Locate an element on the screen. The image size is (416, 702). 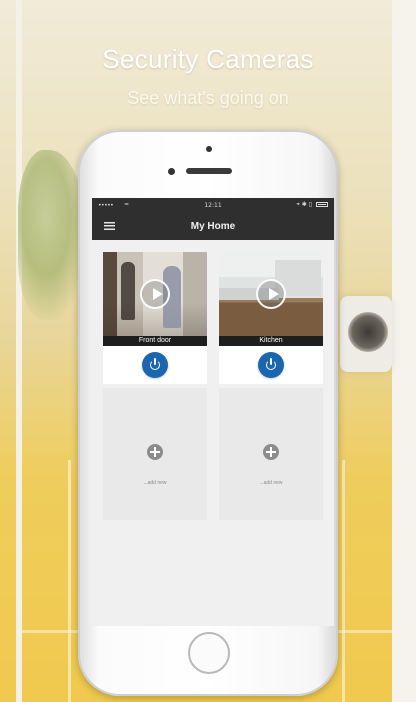
status-icons: ⌖ ✱ ▯ is located at coordinates (304, 204).